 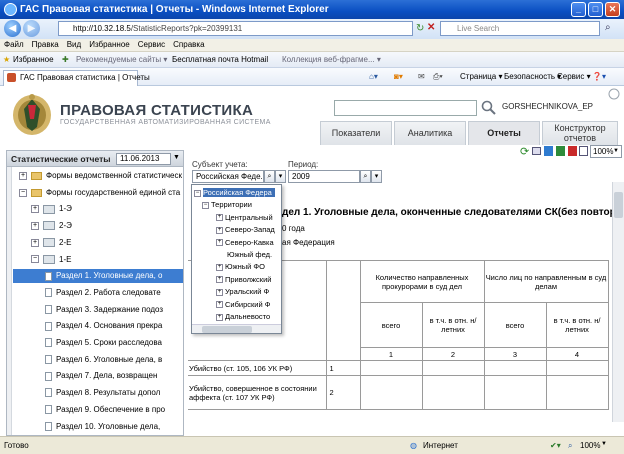 What do you see at coordinates (532, 76) in the screenshot?
I see `security-menu: Безопасность ▾` at bounding box center [532, 76].